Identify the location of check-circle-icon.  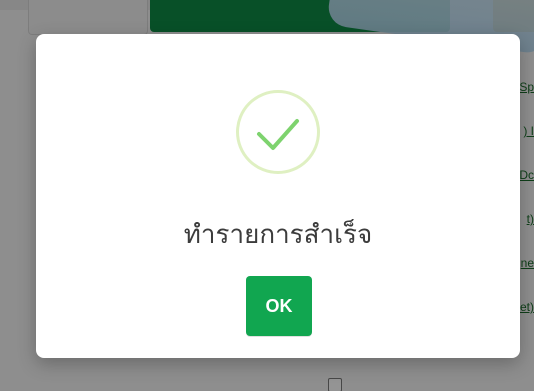
(278, 132).